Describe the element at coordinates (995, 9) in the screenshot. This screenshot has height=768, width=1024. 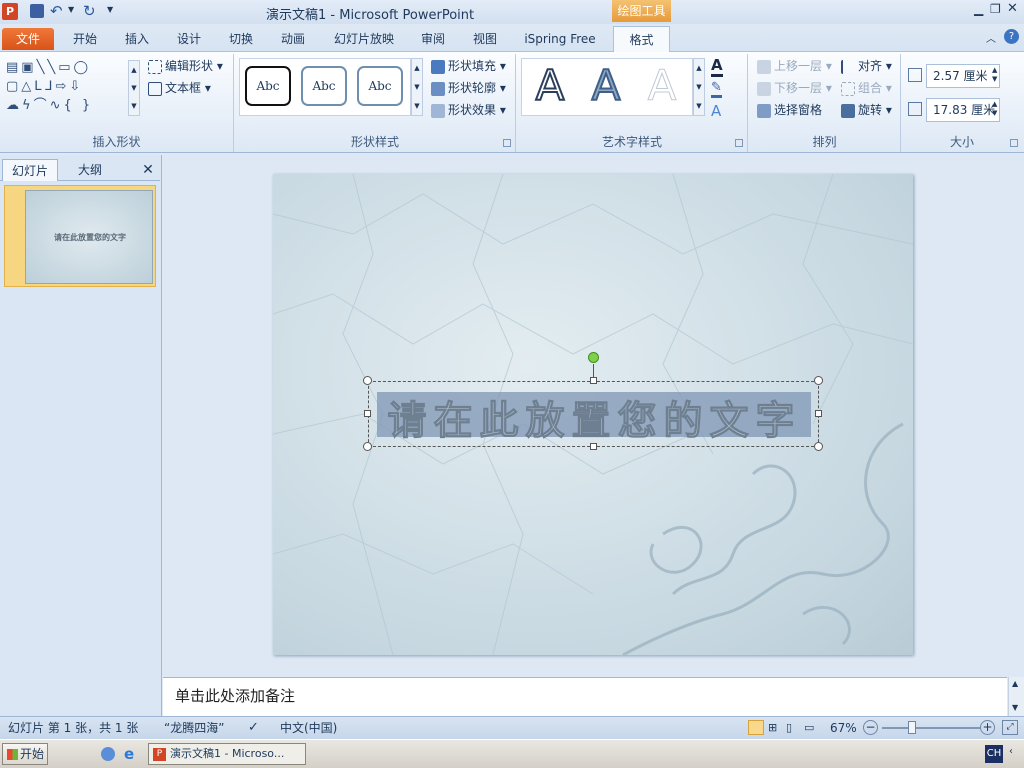
I see `restore-icon: ❐` at that location.